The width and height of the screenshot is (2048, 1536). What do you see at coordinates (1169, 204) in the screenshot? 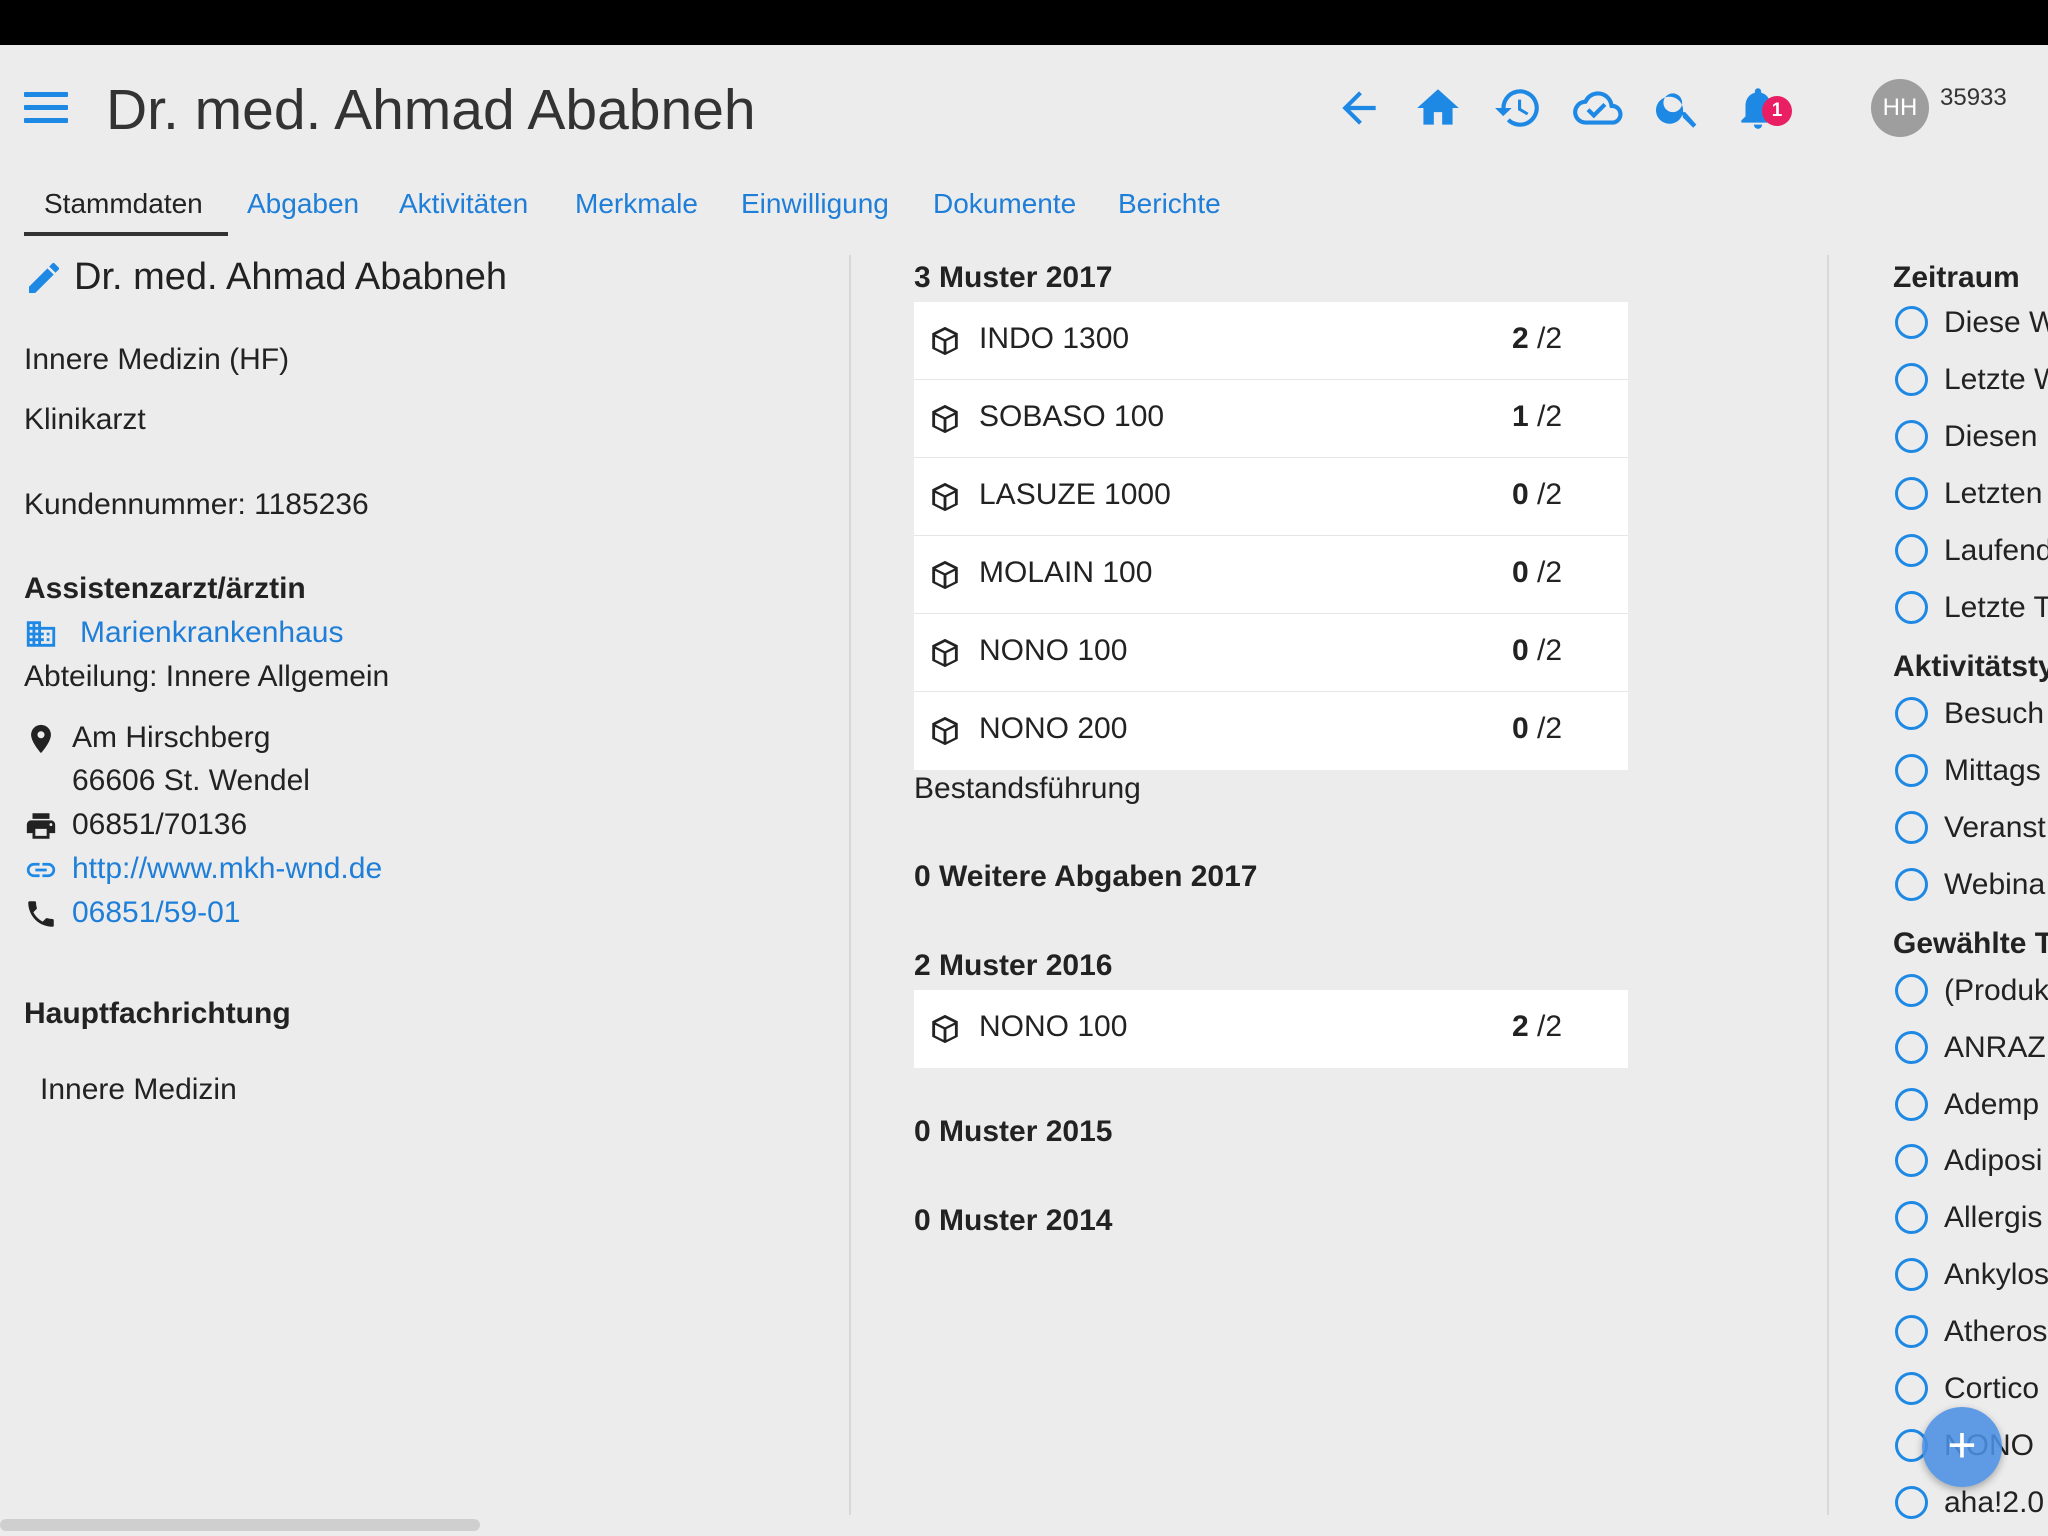
I see `tab-berichte: Berichte` at bounding box center [1169, 204].